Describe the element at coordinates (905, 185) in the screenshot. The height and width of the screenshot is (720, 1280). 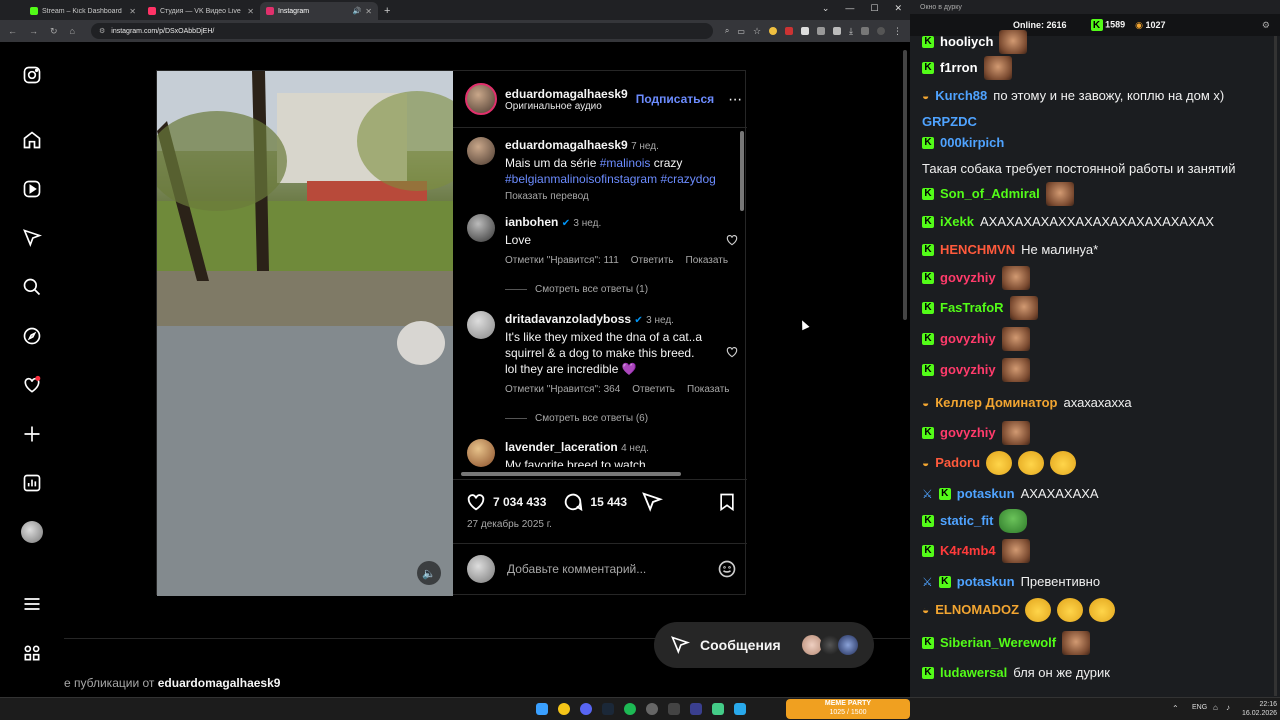
I see `page-scrollbar` at that location.